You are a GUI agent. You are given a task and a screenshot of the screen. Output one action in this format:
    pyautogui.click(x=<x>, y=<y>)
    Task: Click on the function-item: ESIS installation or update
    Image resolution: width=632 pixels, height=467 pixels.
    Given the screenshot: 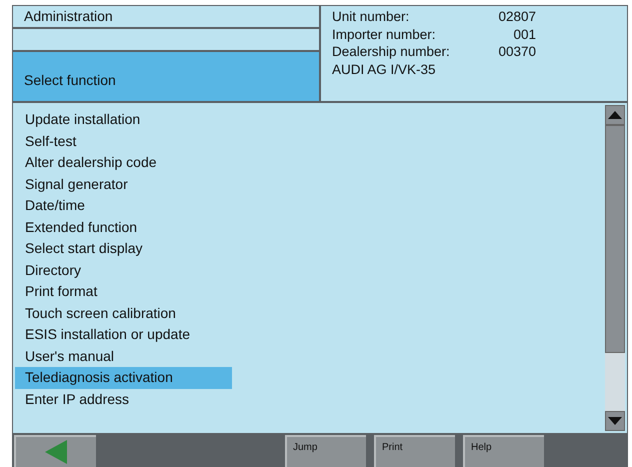 What is the action you would take?
    pyautogui.click(x=123, y=335)
    